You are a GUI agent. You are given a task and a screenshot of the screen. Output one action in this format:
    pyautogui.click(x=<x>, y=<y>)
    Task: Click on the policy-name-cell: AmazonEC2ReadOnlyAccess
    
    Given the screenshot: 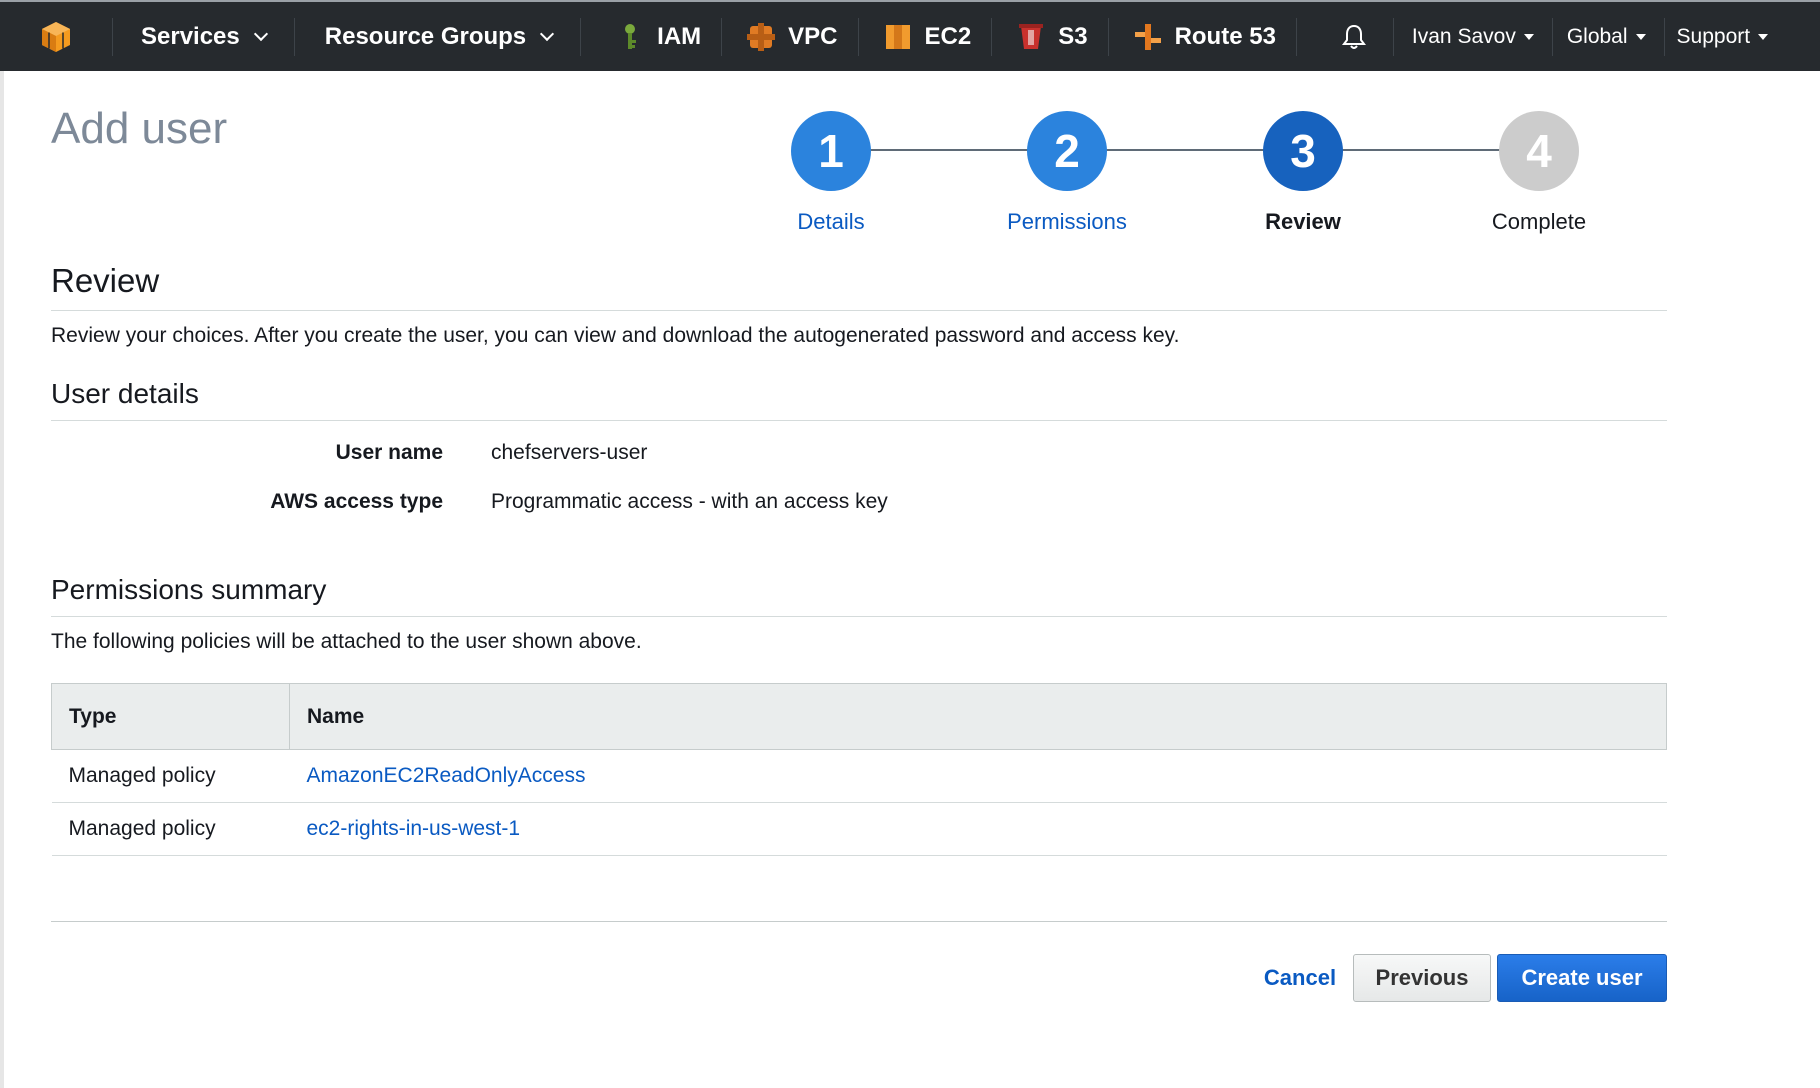 What is the action you would take?
    pyautogui.click(x=978, y=776)
    